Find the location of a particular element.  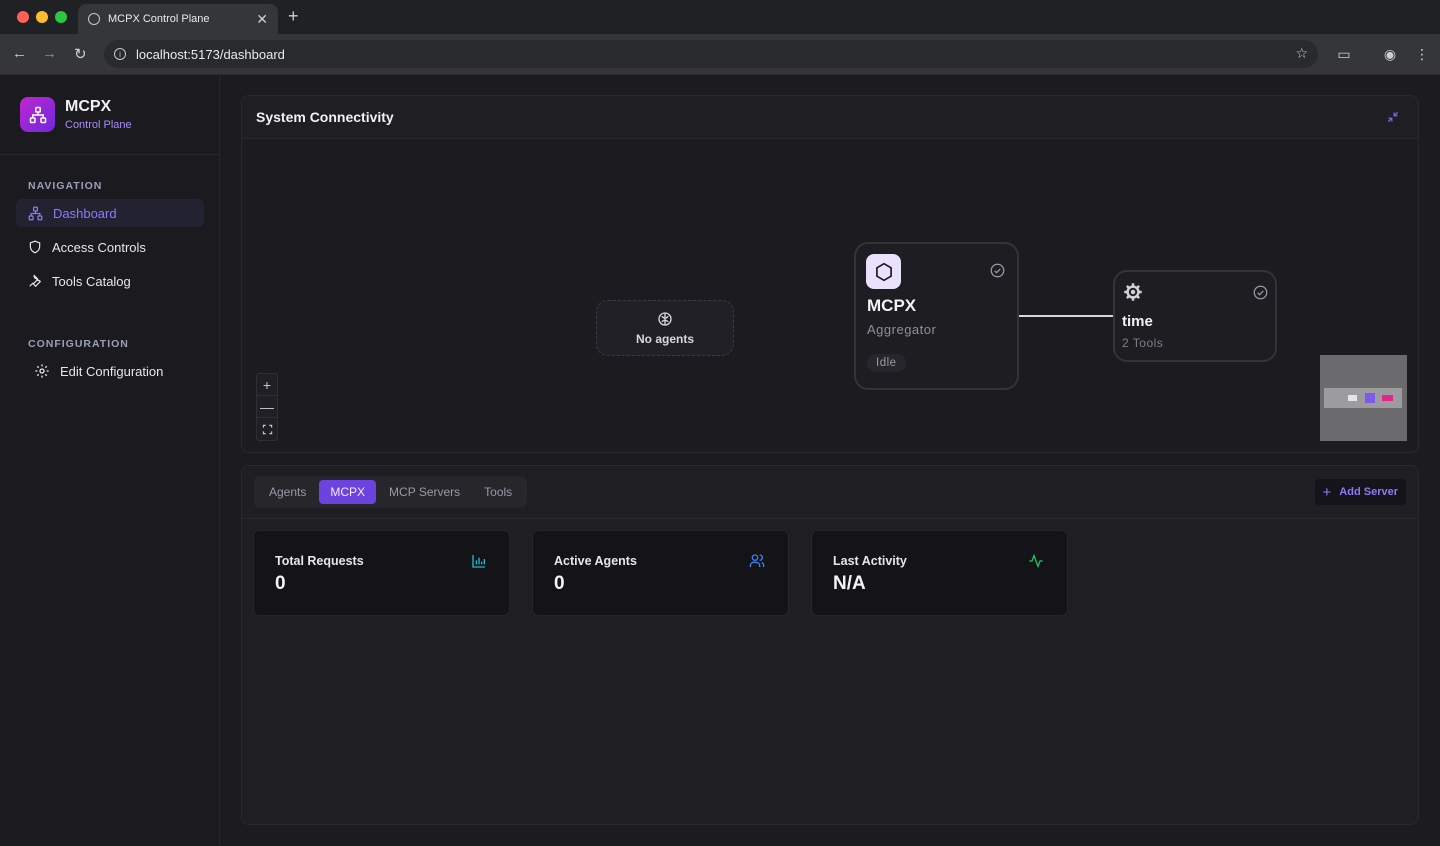

minimize-window-button is located at coordinates (42, 17).